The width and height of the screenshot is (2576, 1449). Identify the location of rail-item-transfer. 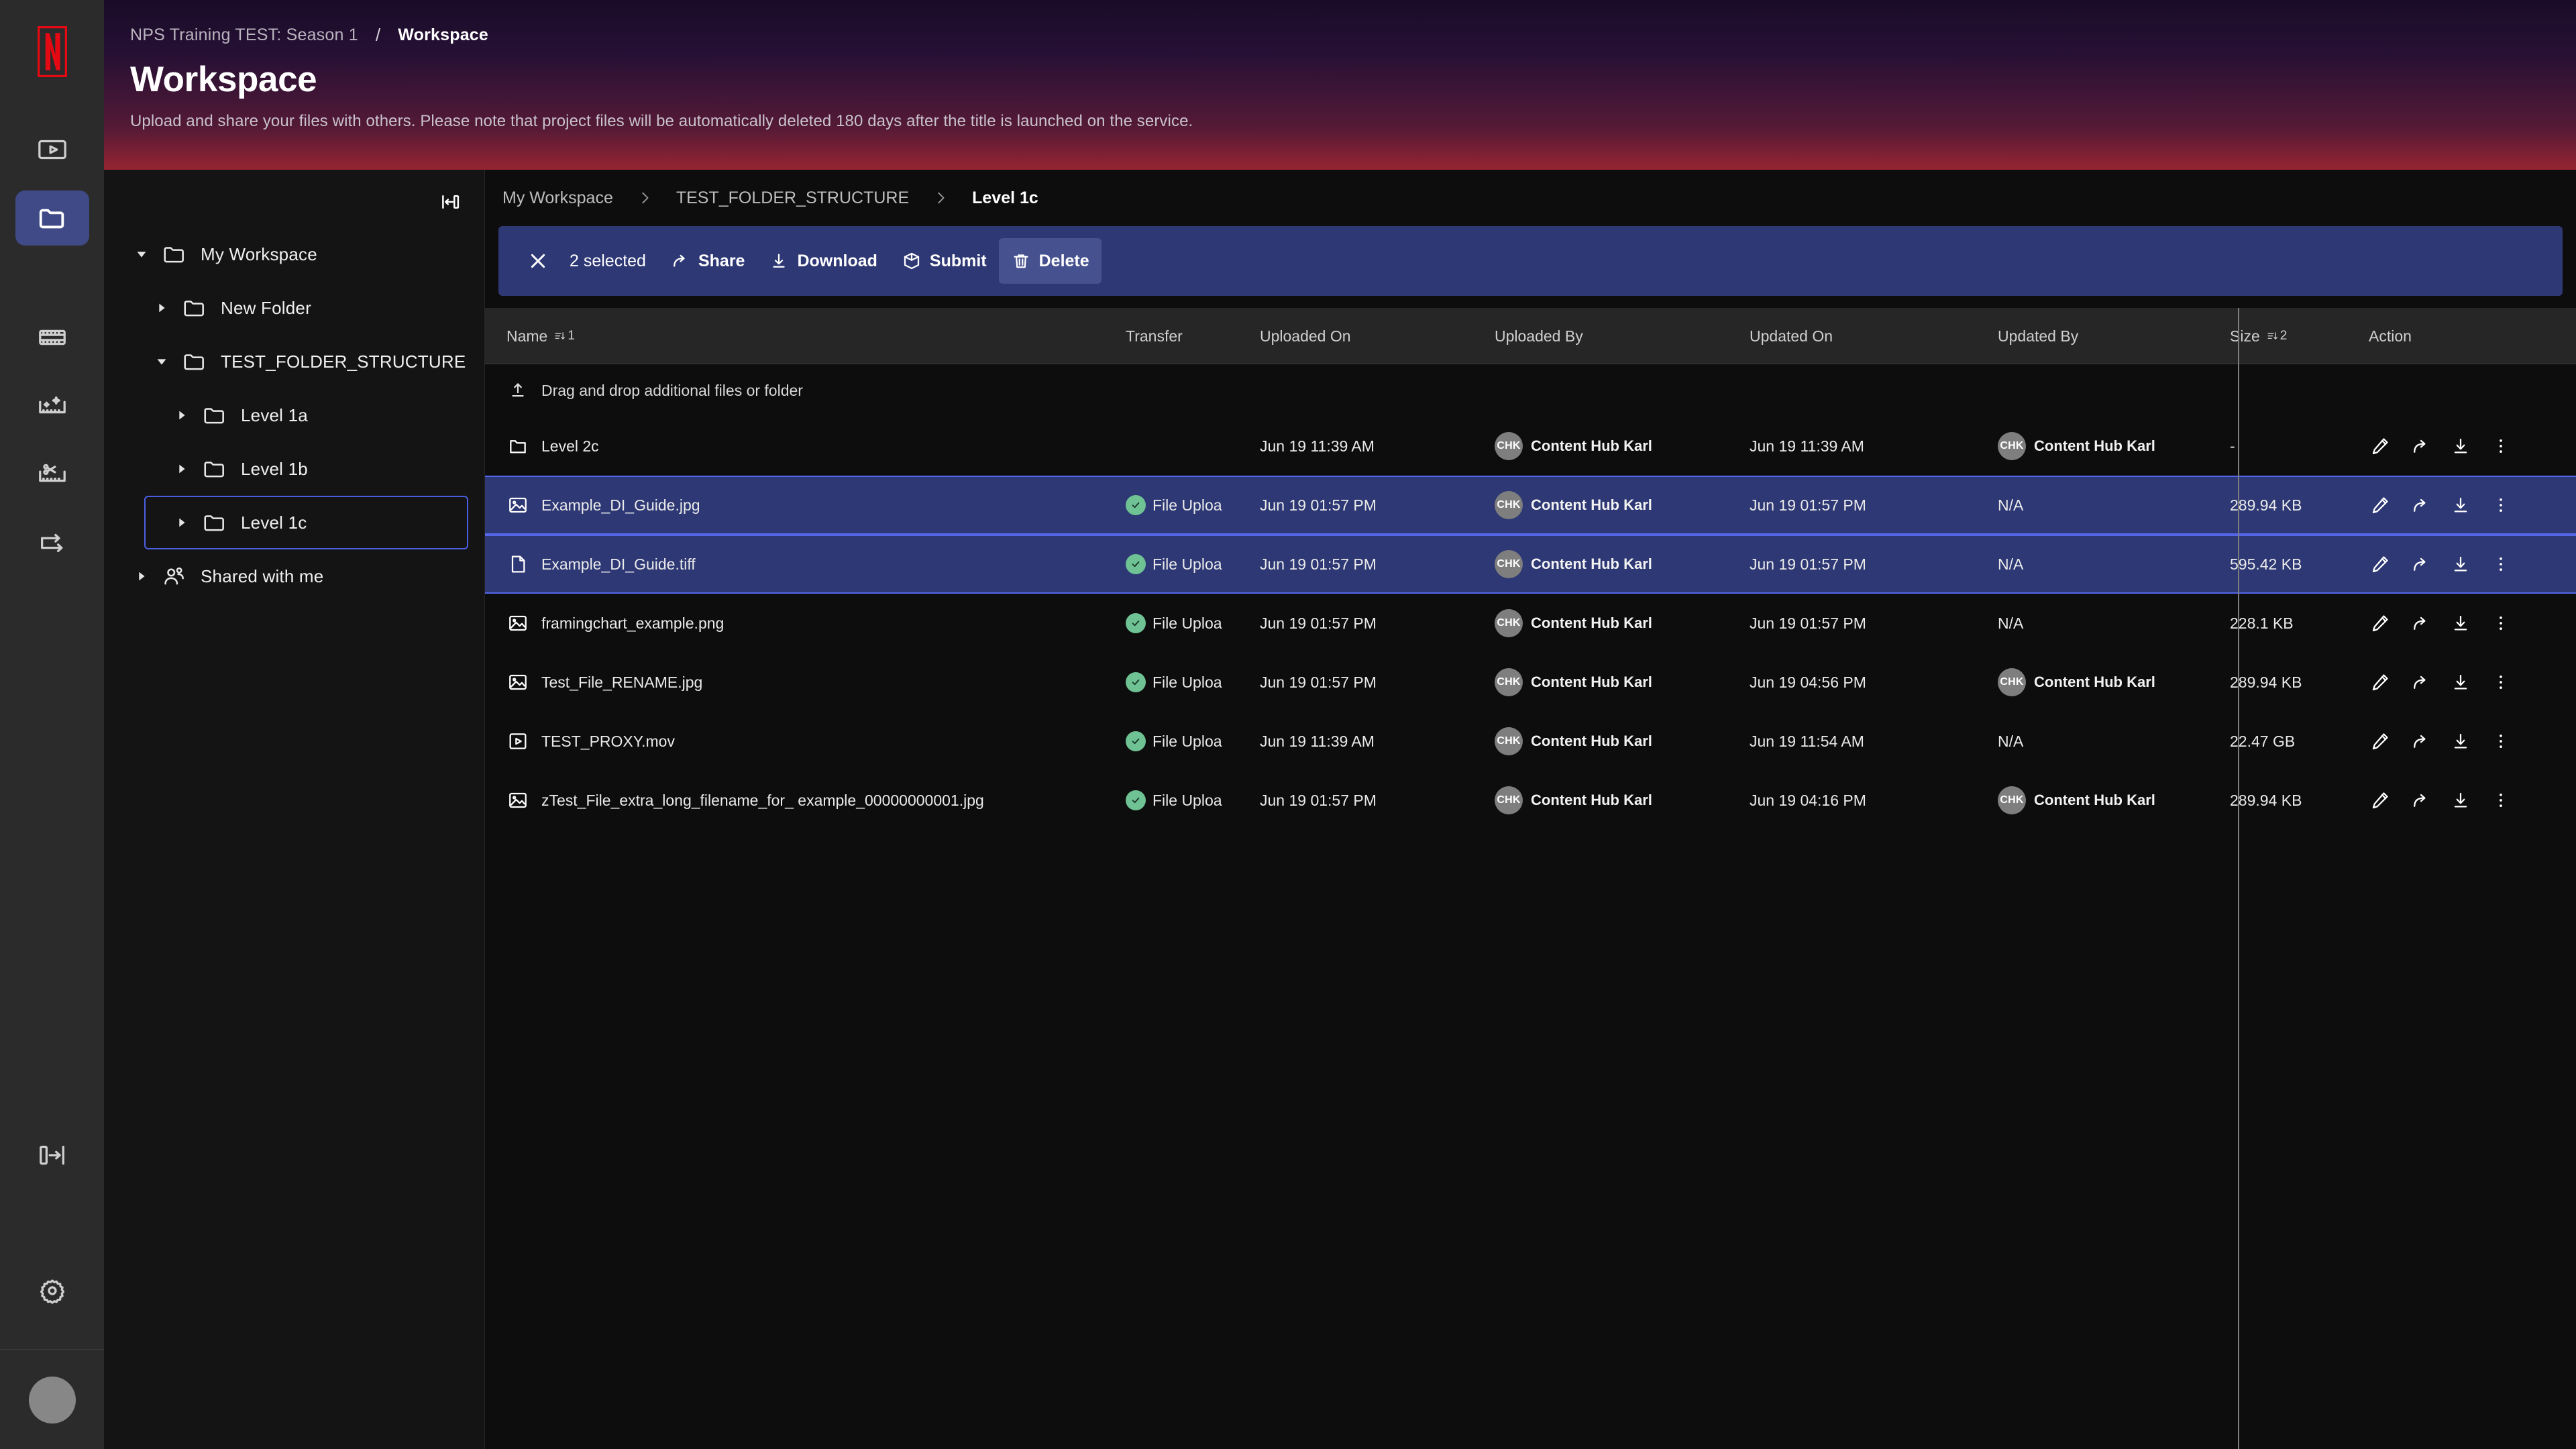
(52, 542).